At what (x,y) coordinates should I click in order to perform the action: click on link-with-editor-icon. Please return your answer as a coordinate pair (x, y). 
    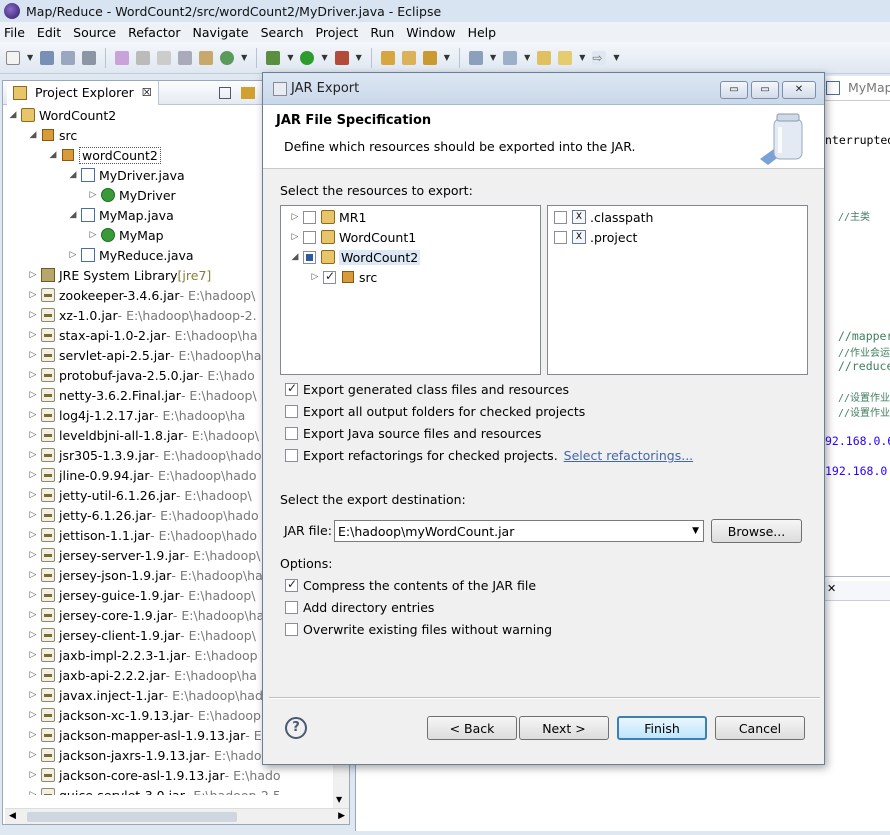
    Looking at the image, I should click on (247, 92).